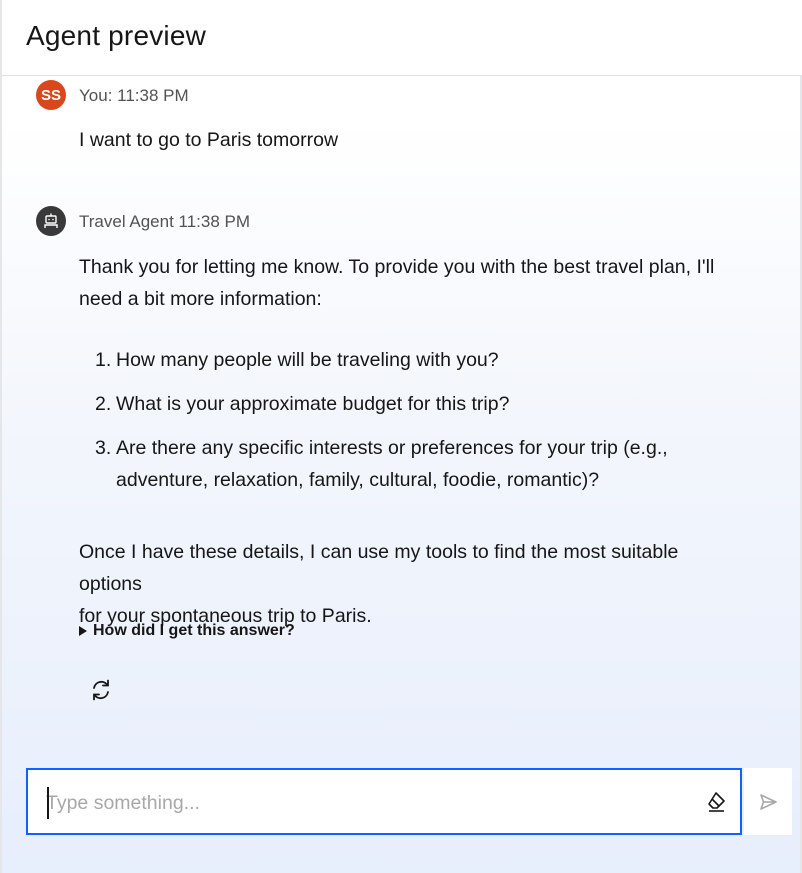 This screenshot has height=873, width=802. I want to click on intro-line: need a bit more information:, so click(200, 299).